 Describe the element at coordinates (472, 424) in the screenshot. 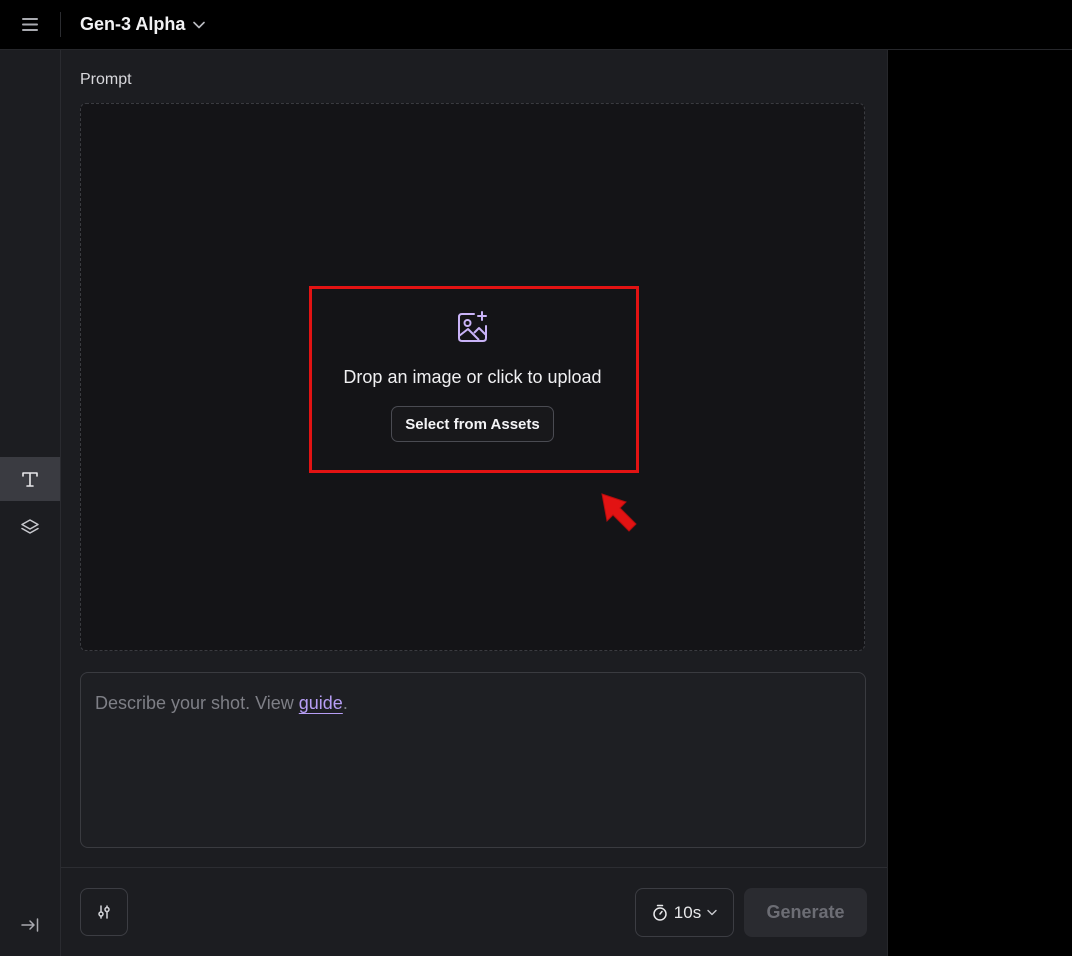

I see `select-from-assets-button: Select from Assets` at that location.